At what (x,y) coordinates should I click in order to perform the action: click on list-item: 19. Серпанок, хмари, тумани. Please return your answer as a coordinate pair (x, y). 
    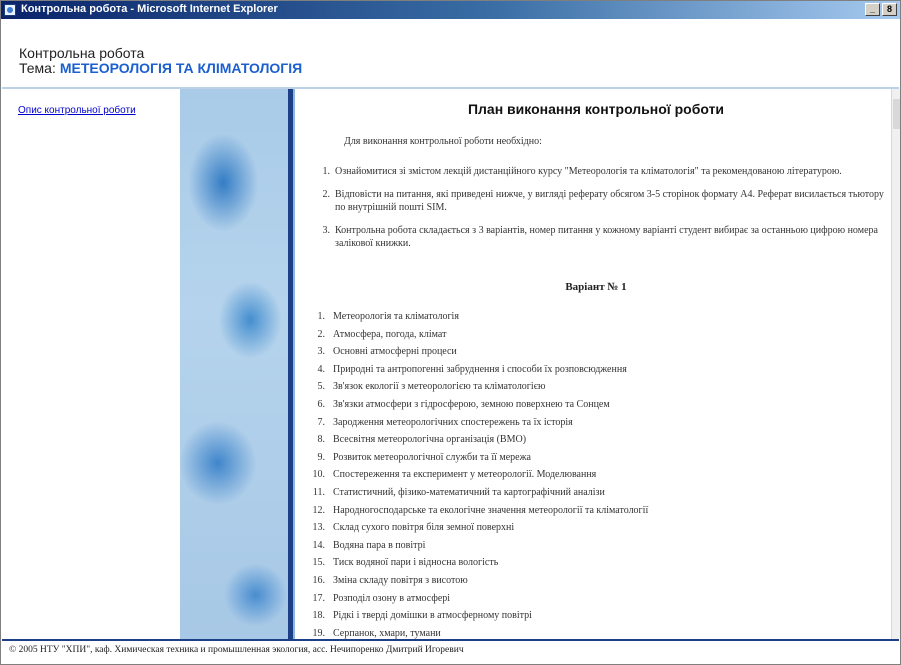
    Looking at the image, I should click on (591, 633).